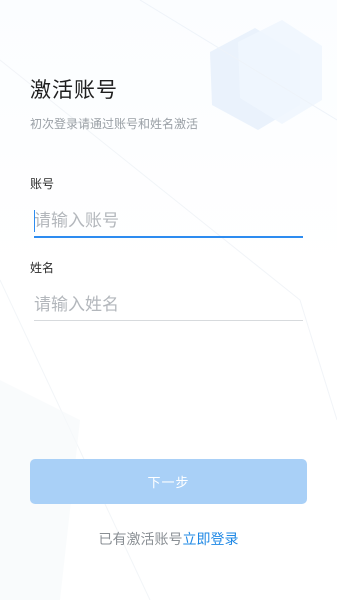  What do you see at coordinates (34, 221) in the screenshot?
I see `text-cursor` at bounding box center [34, 221].